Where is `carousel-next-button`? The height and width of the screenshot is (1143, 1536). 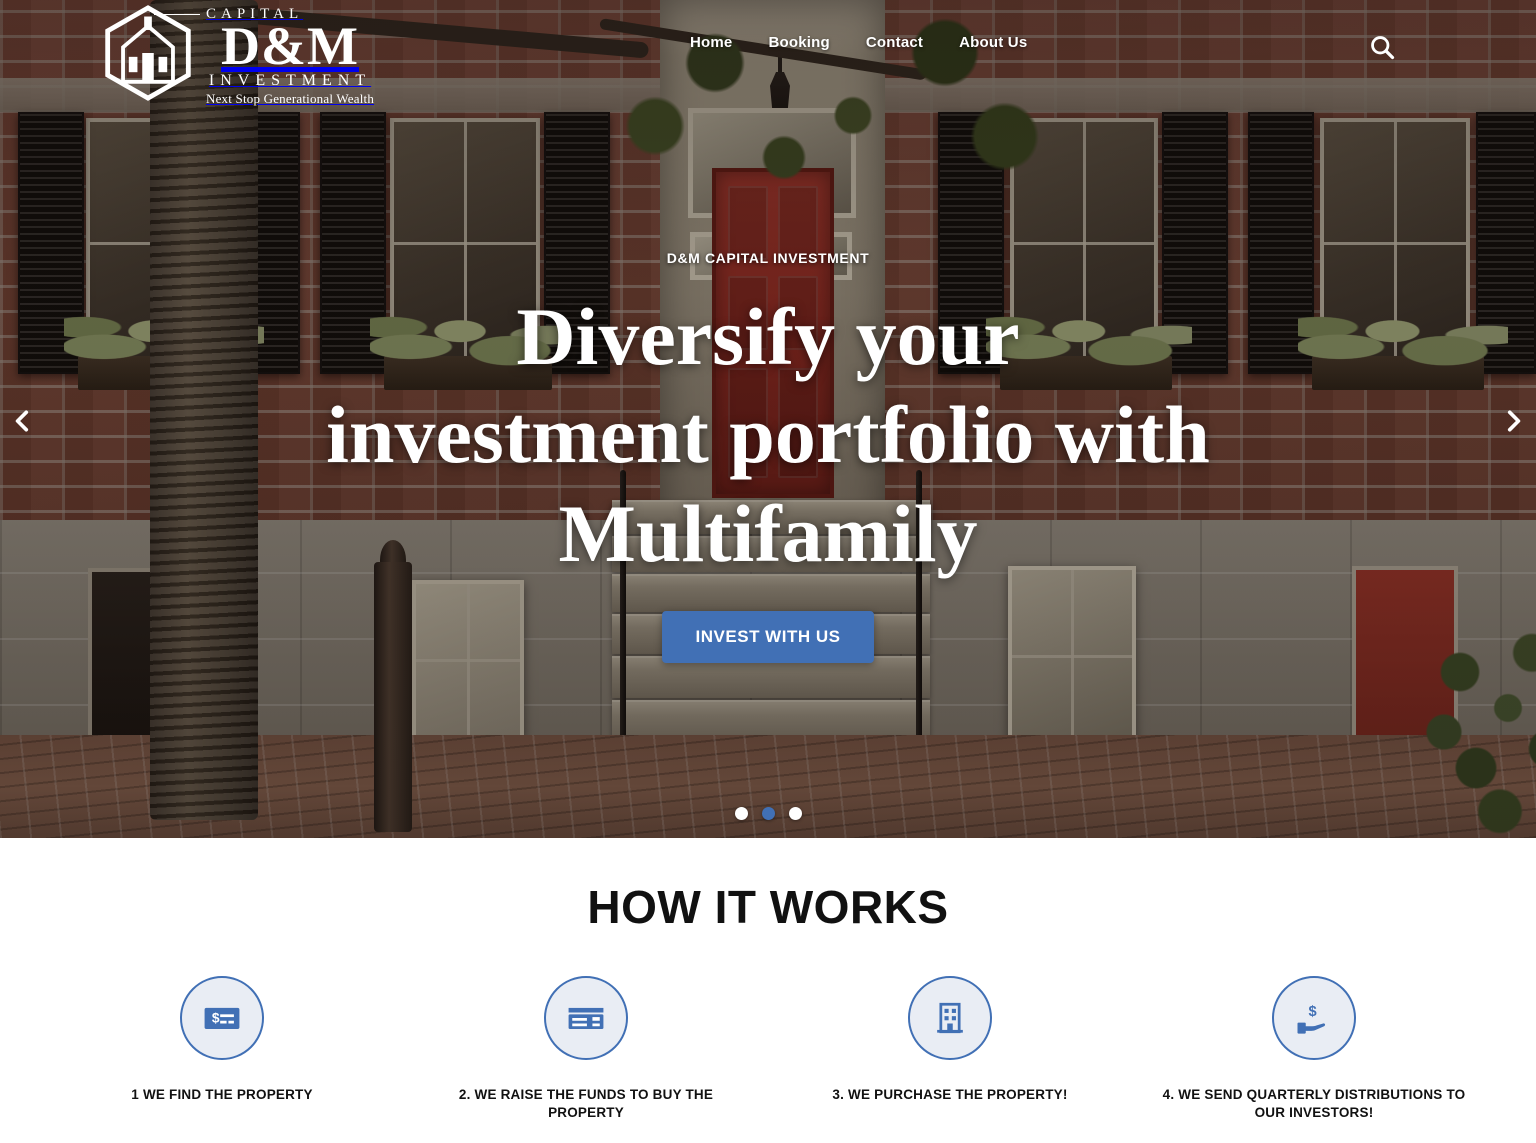
carousel-next-button is located at coordinates (1513, 421).